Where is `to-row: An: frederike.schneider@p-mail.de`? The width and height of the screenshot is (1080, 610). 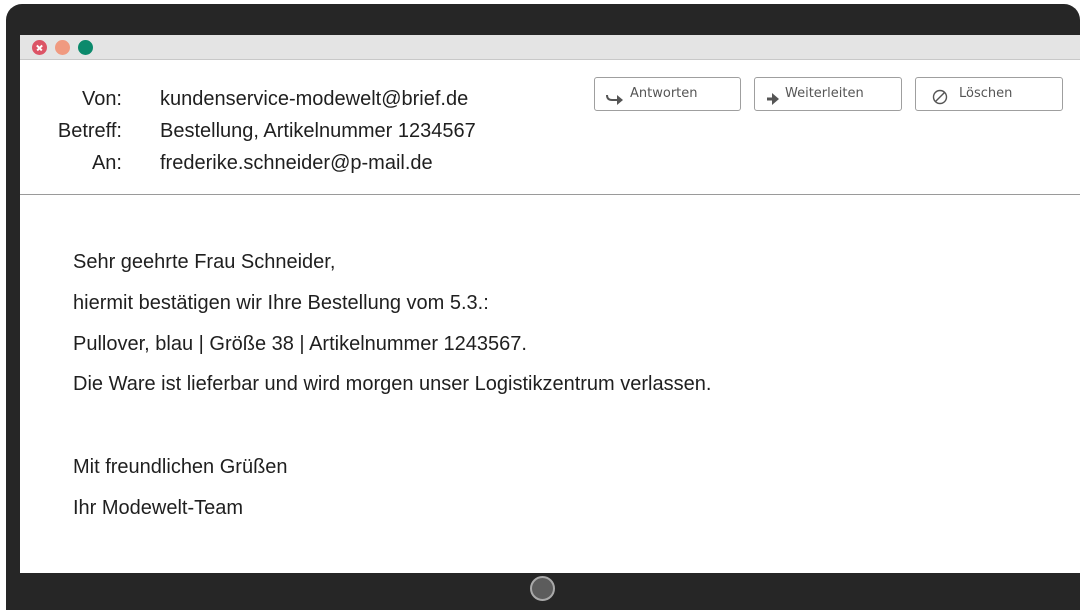
to-row: An: frederike.schneider@p-mail.de is located at coordinates (320, 163).